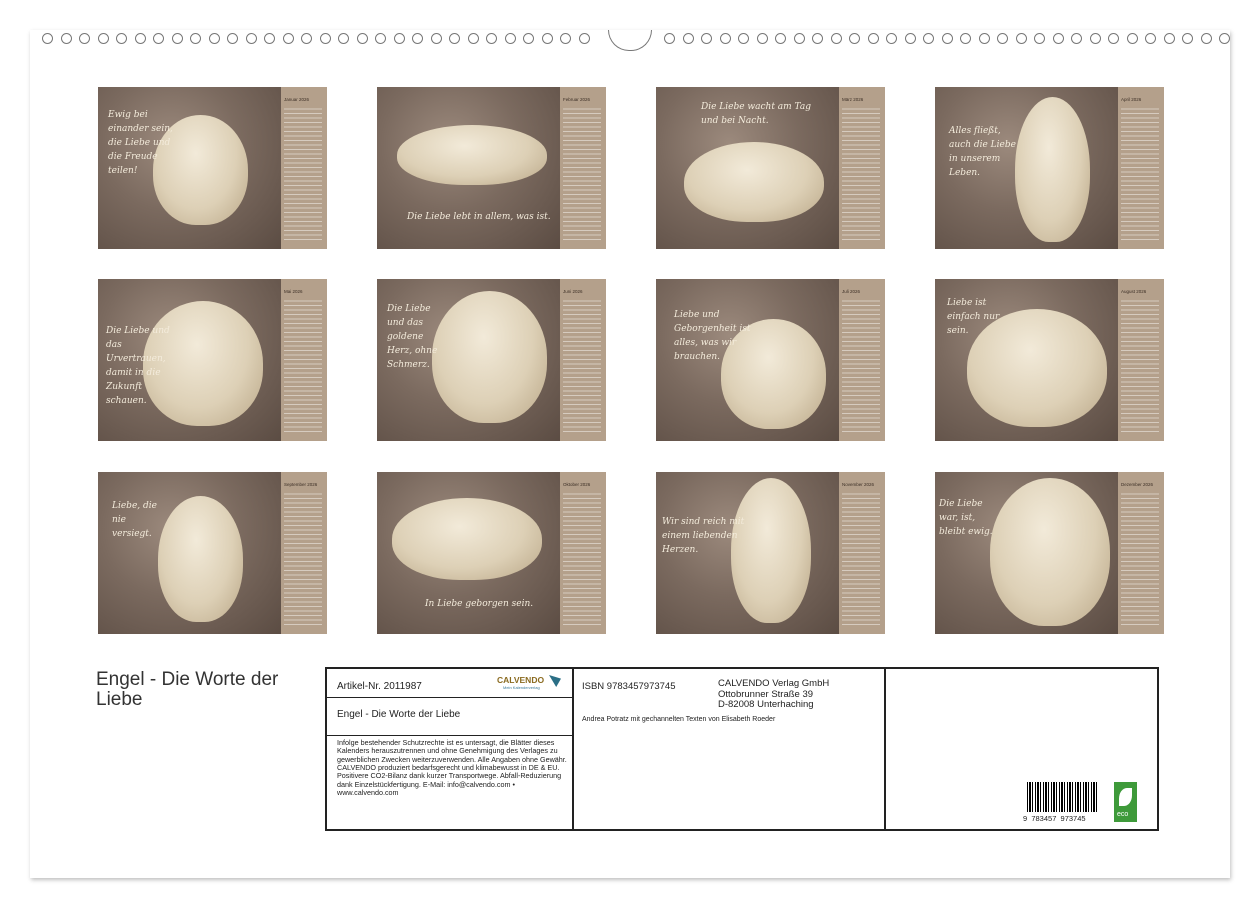  I want to click on calendar-strip: Juli 2026, so click(862, 360).